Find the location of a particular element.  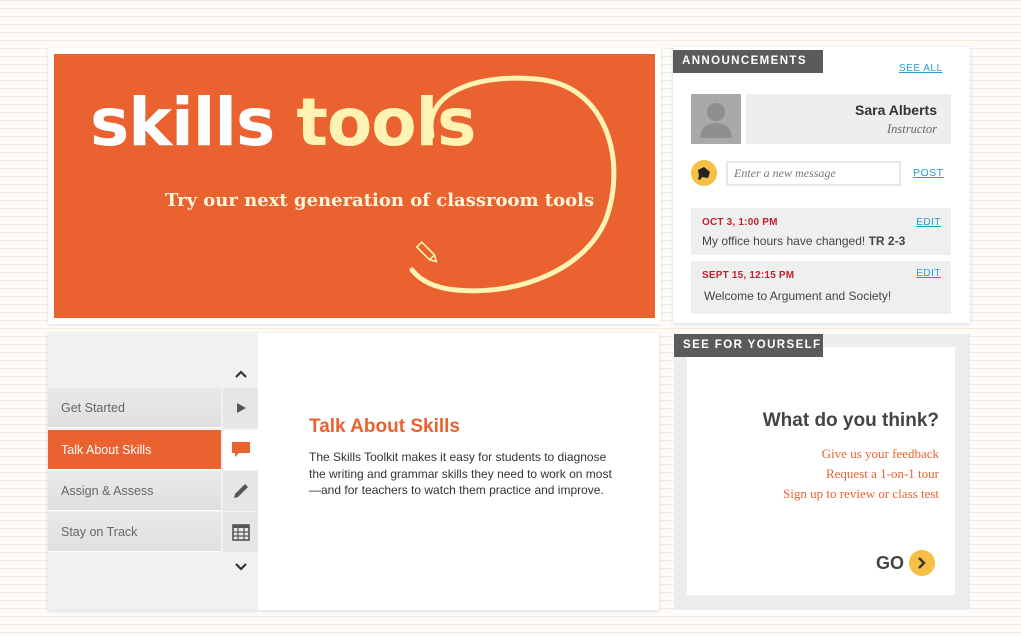

tour-link: Request a 1-on-1 tour is located at coordinates (882, 474).